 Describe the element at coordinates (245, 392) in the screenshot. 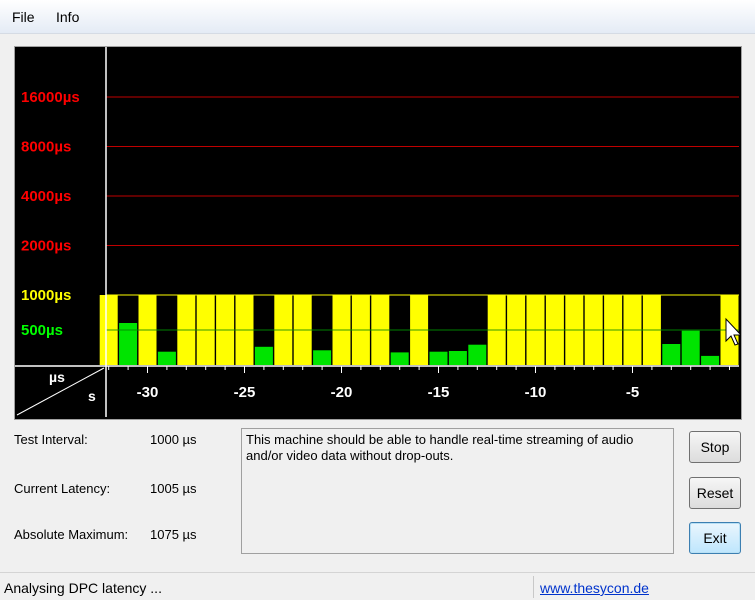

I see `x-tick-label: -25` at that location.